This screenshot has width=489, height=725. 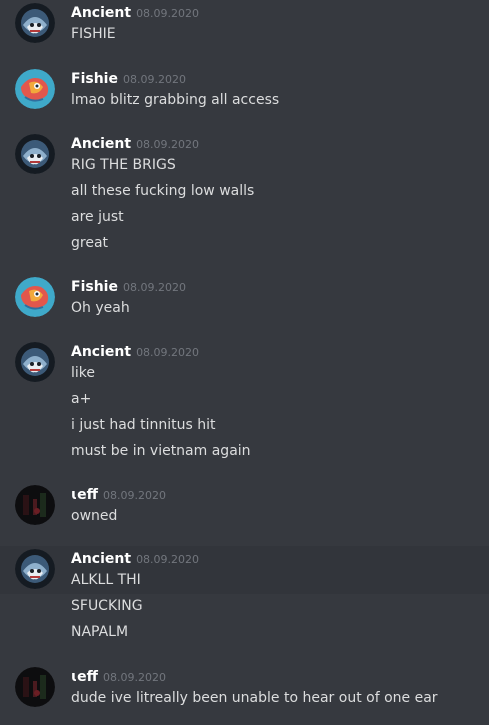 I want to click on message-text: great, so click(x=90, y=243).